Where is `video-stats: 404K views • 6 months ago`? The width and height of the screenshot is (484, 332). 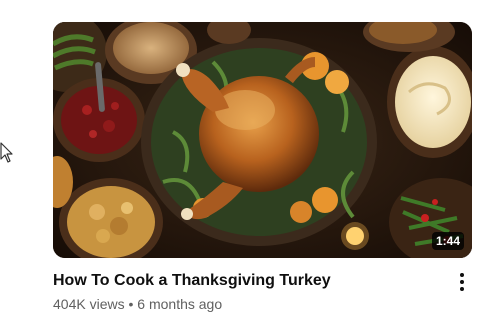
video-stats: 404K views • 6 months ago is located at coordinates (247, 304).